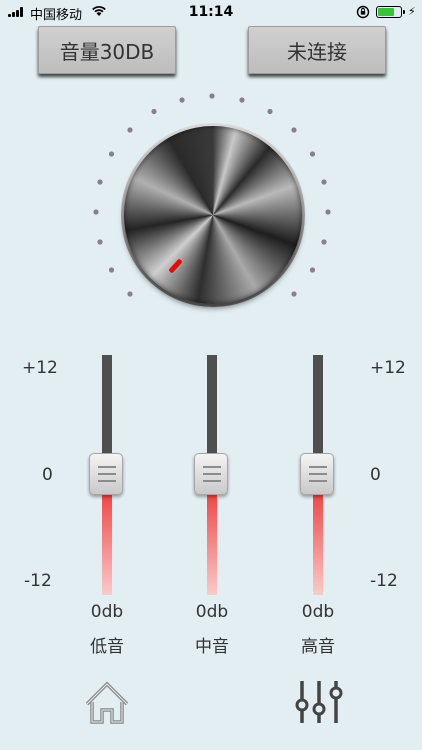 This screenshot has height=750, width=422. Describe the element at coordinates (212, 612) in the screenshot. I see `mid-value: 0db` at that location.